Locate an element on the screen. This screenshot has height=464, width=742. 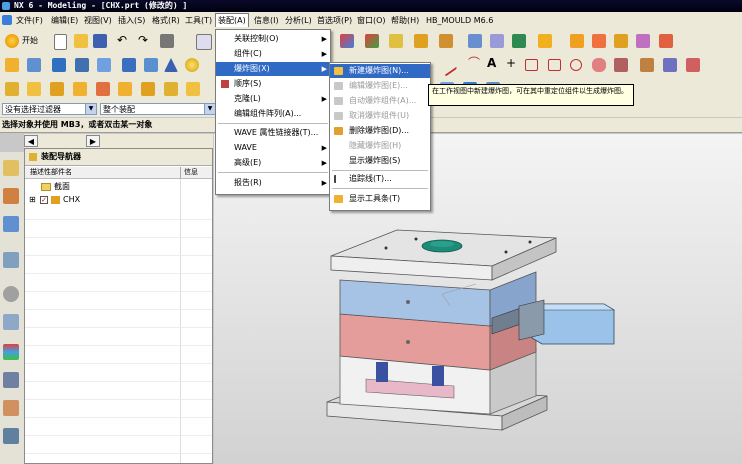
sketch-icon is located at coordinates (347, 41).